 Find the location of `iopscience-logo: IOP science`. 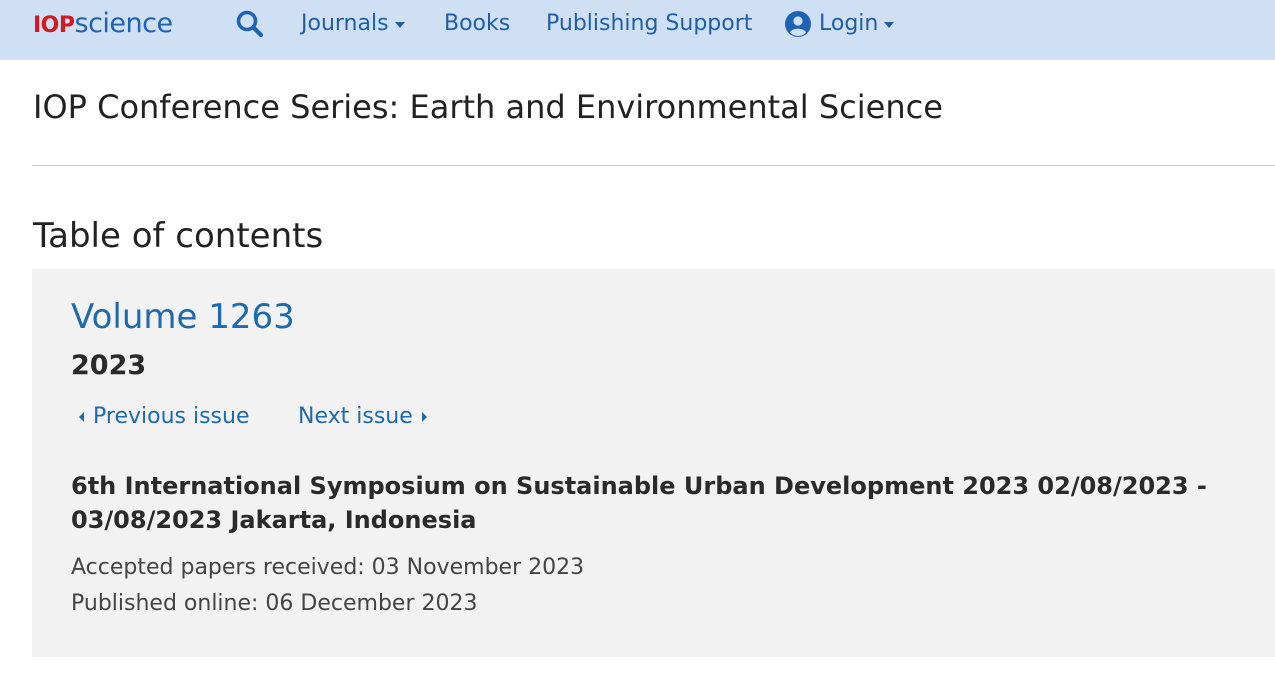

iopscience-logo: IOP science is located at coordinates (103, 24).